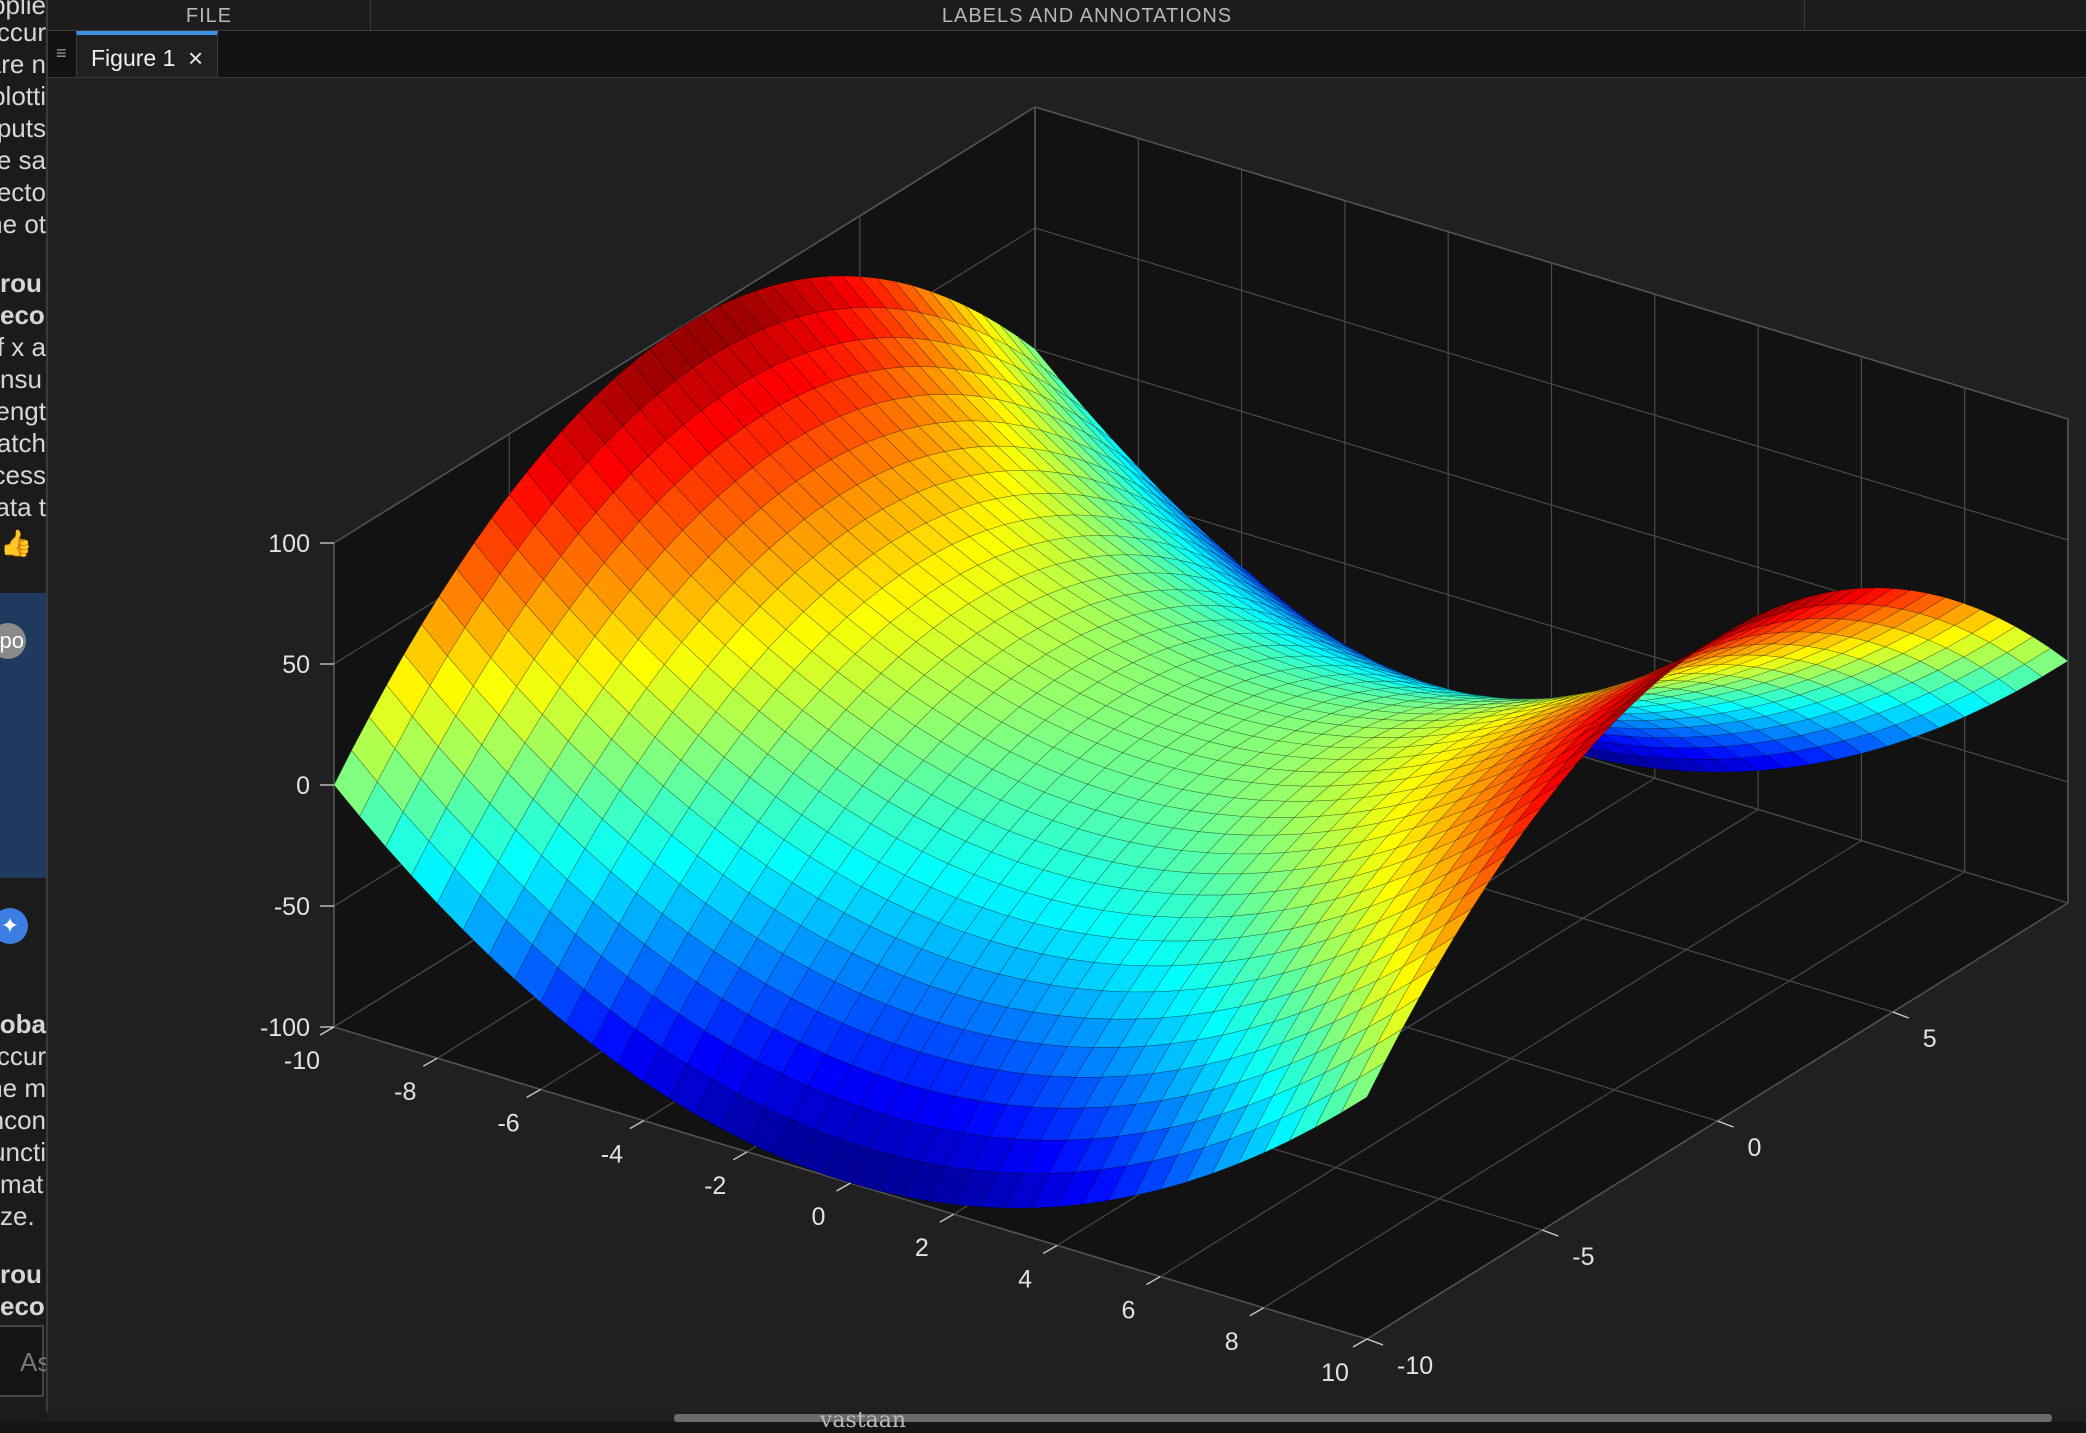 The width and height of the screenshot is (2086, 1433). I want to click on tab-file: FILE, so click(209, 15).